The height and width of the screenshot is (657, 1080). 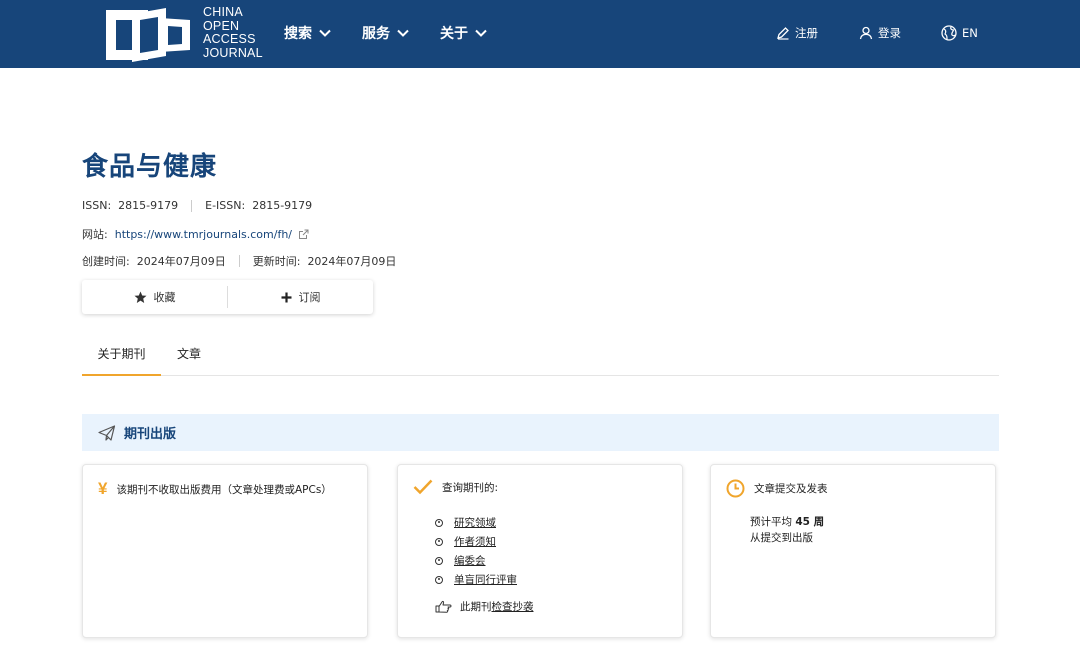 What do you see at coordinates (454, 34) in the screenshot?
I see `nav-about-label: 关于` at bounding box center [454, 34].